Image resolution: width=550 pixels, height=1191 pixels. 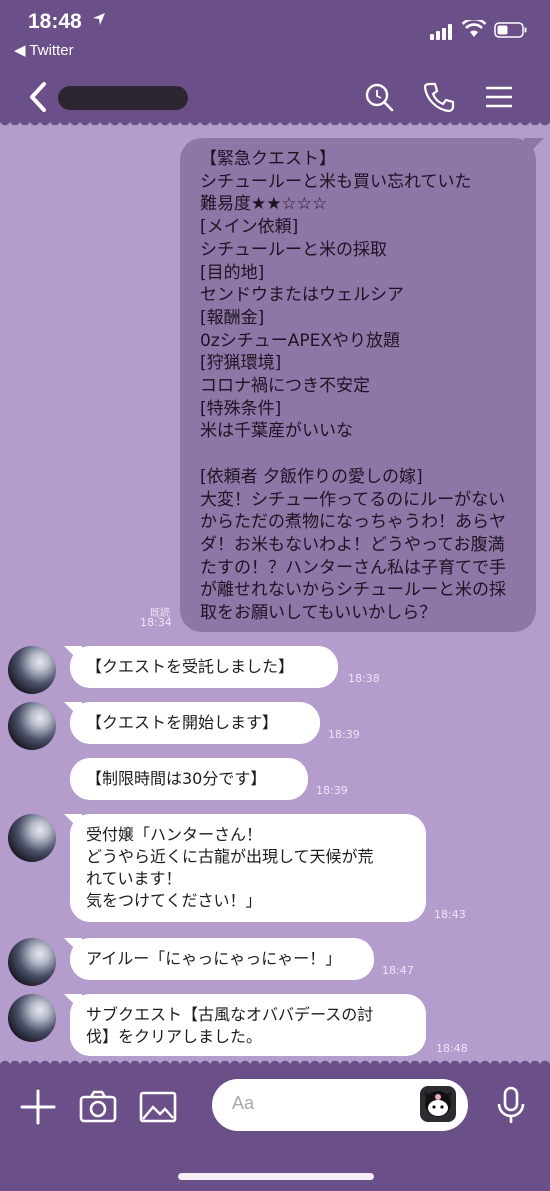 I want to click on incoming-message-bubble: アイルー「にゃっにゃっにゃー！」, so click(x=222, y=959).